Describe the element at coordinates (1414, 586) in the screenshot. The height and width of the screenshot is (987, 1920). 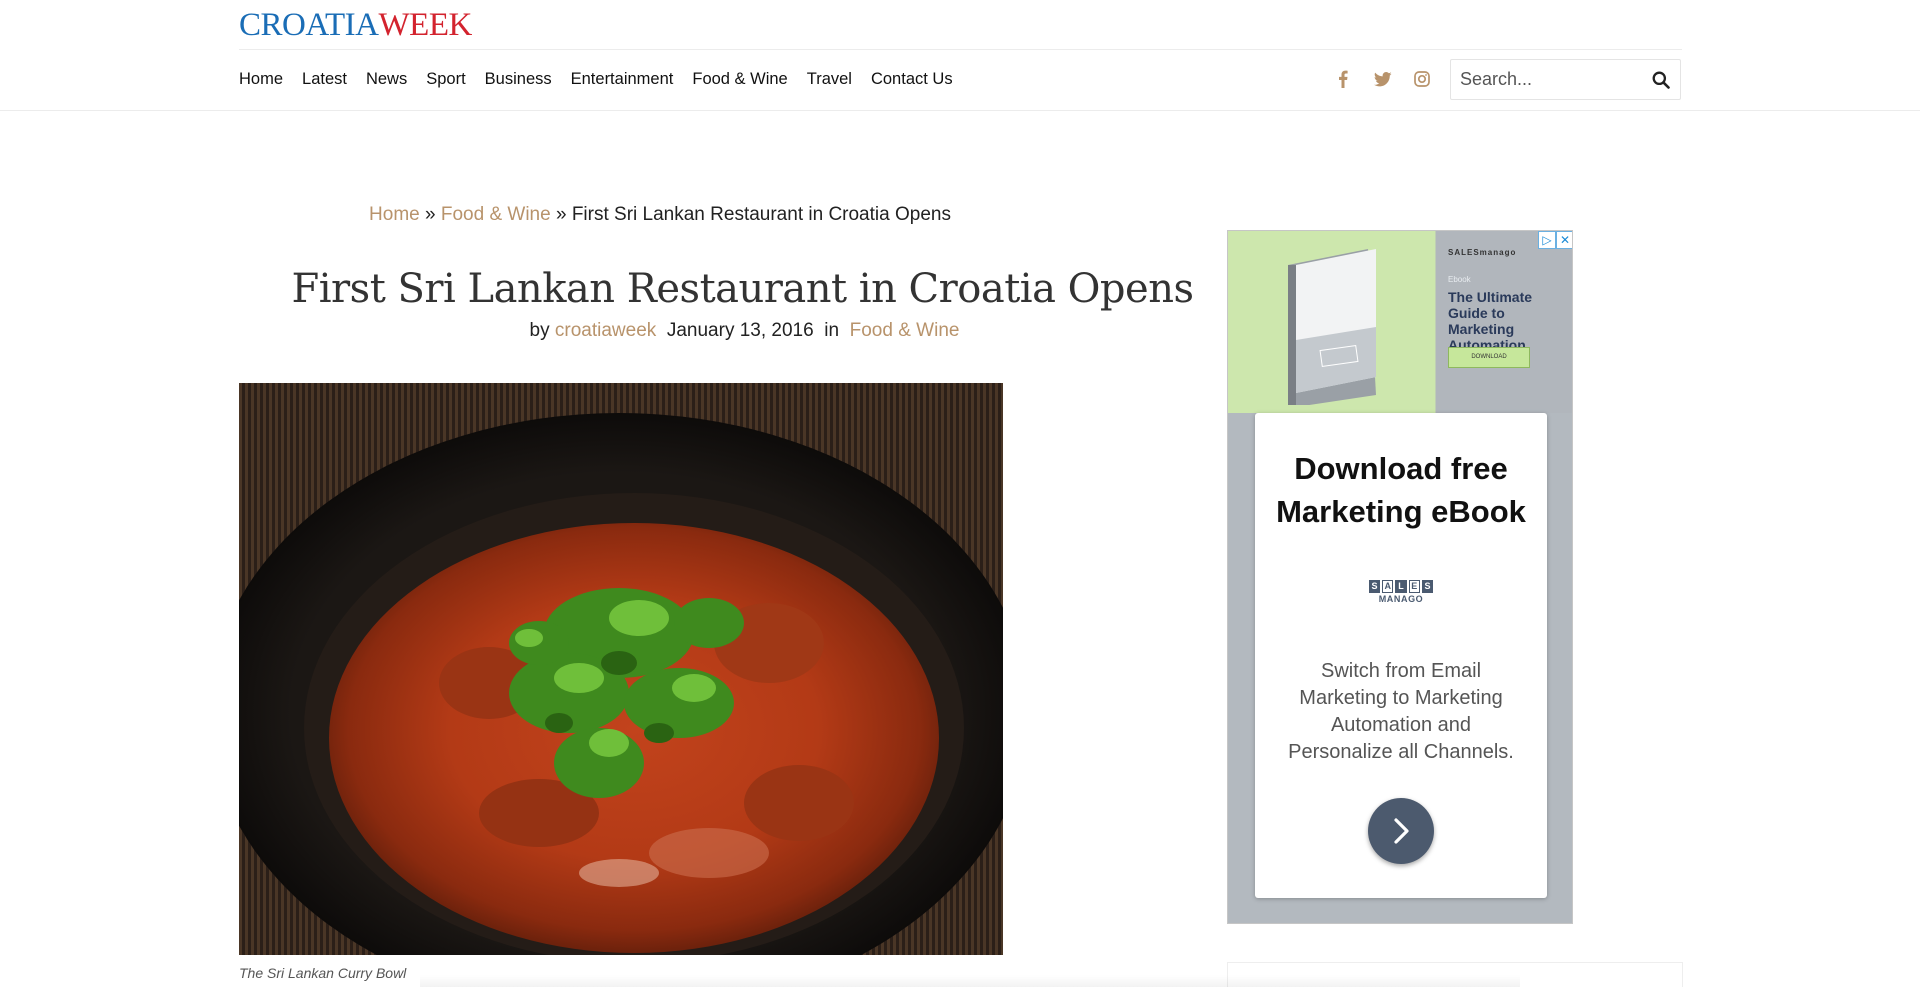
I see `logo-letter: E` at that location.